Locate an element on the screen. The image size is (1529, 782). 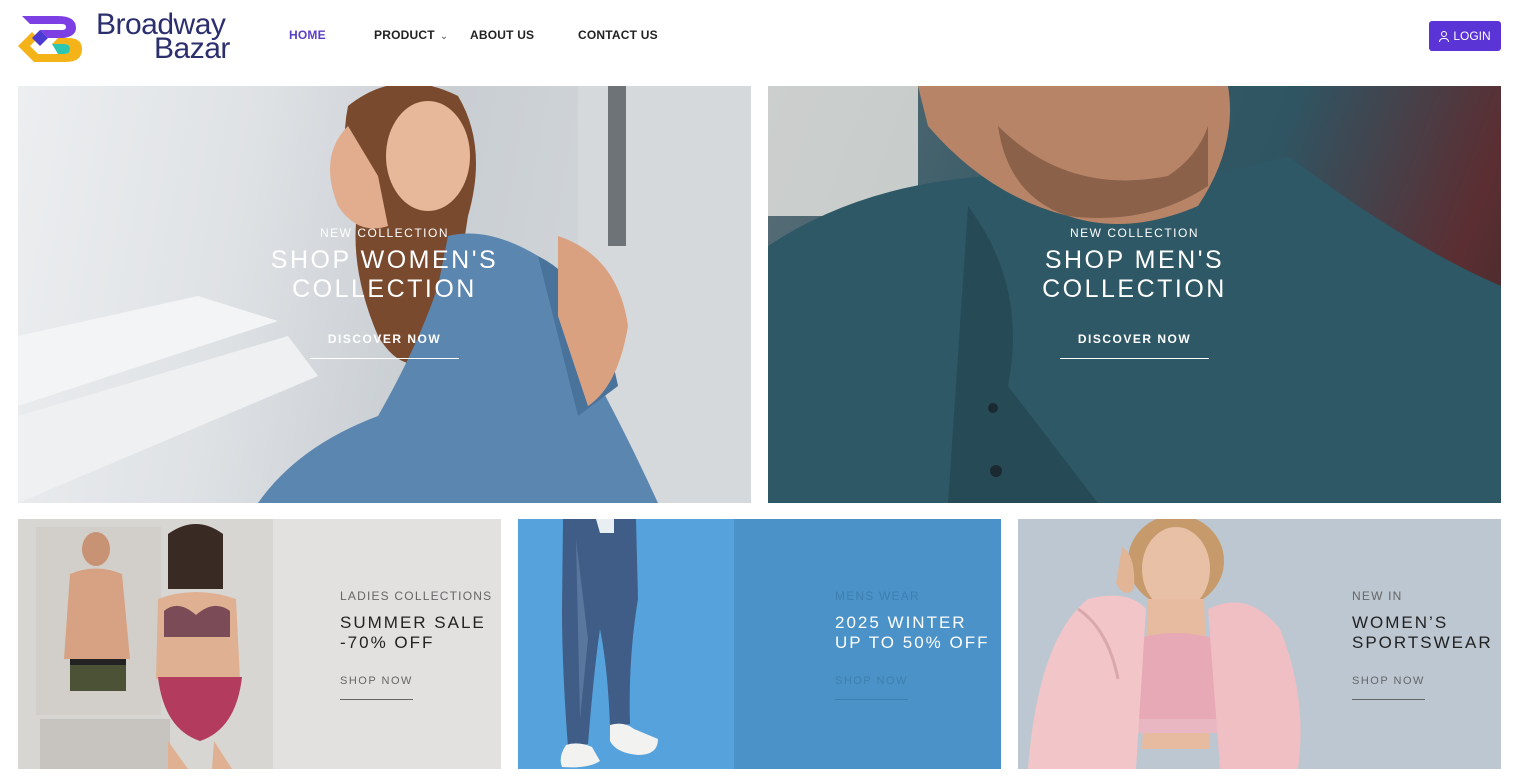
brand-logo: Broadway Bazar is located at coordinates (133, 37).